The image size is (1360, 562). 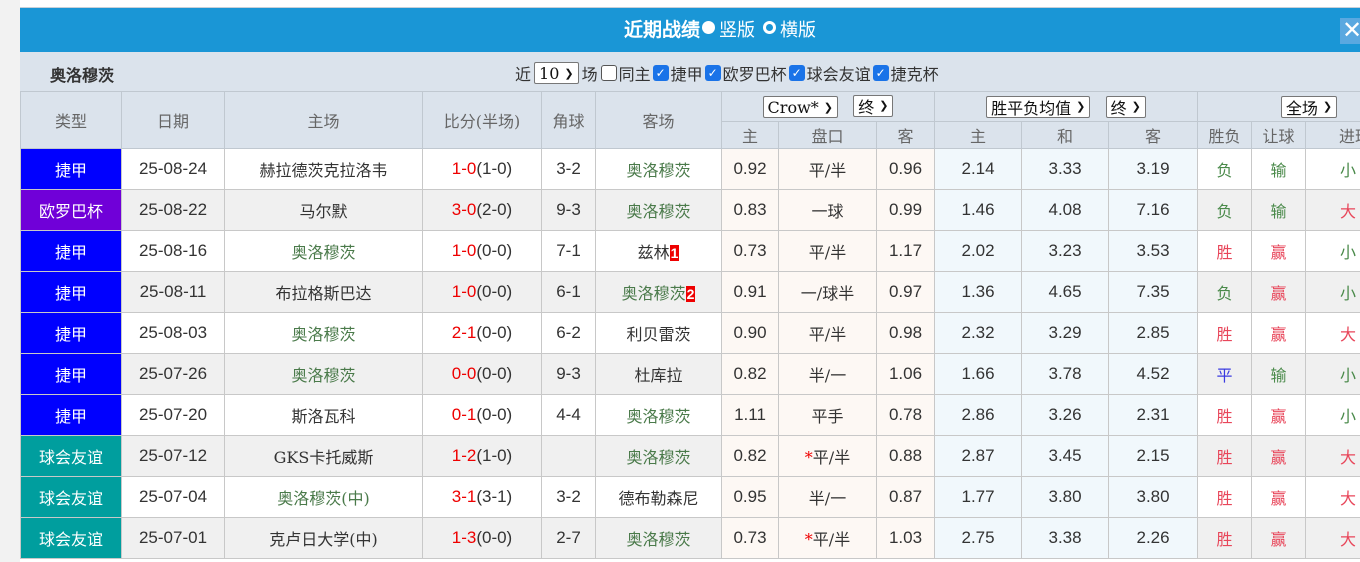 I want to click on handicap-home: 0.90, so click(x=750, y=333).